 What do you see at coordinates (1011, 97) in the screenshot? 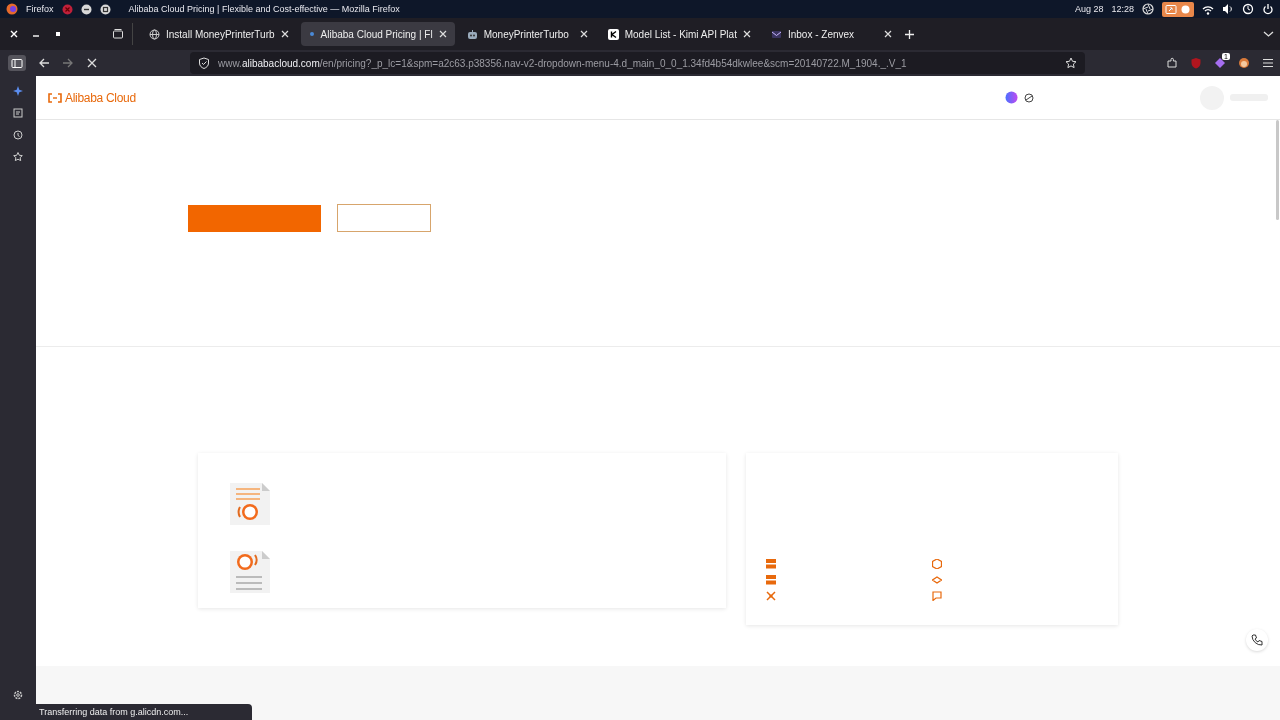
I see `gradient-orb-icon` at bounding box center [1011, 97].